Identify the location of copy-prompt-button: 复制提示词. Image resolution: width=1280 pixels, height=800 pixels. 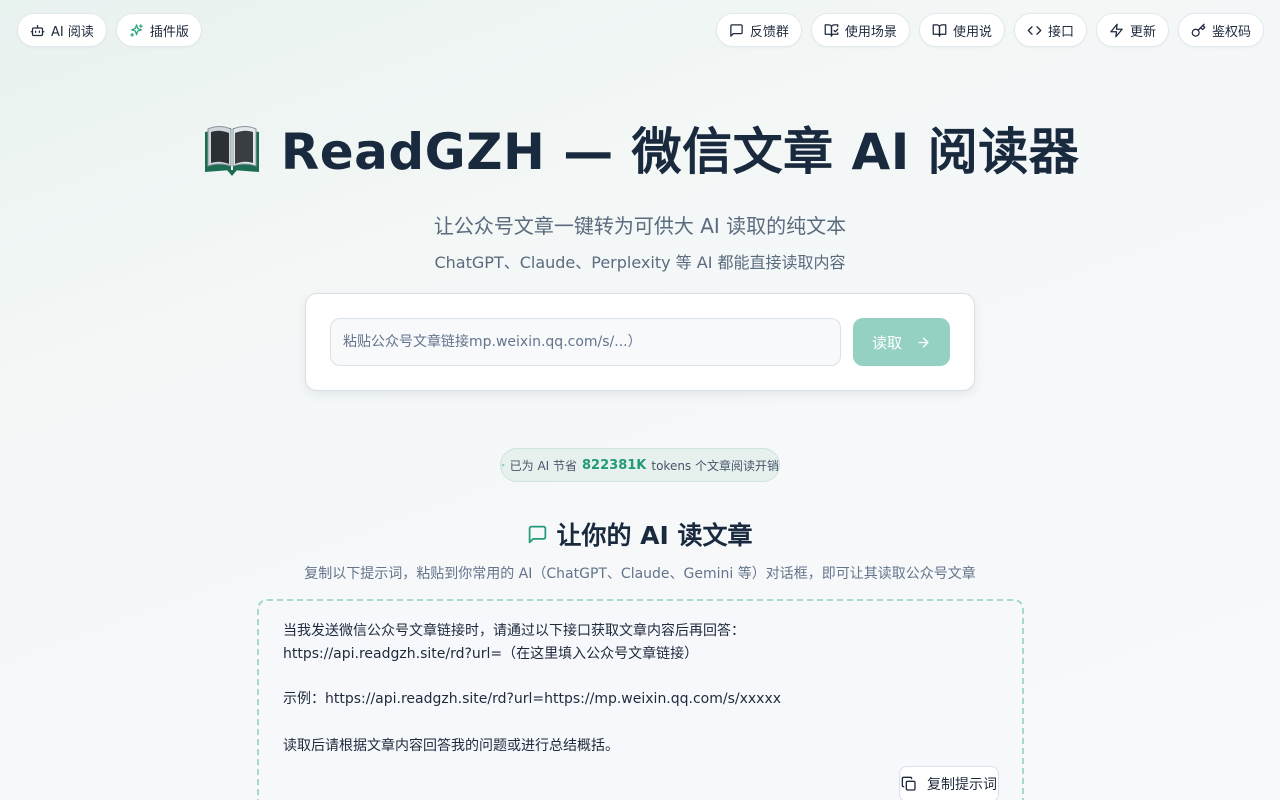
(949, 783).